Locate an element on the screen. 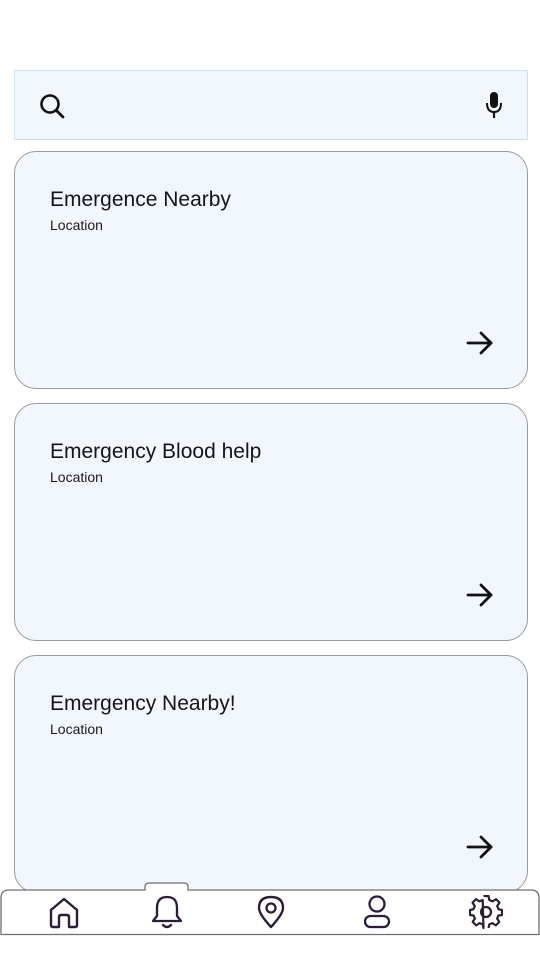 The height and width of the screenshot is (960, 540). nav-item-home is located at coordinates (64, 912).